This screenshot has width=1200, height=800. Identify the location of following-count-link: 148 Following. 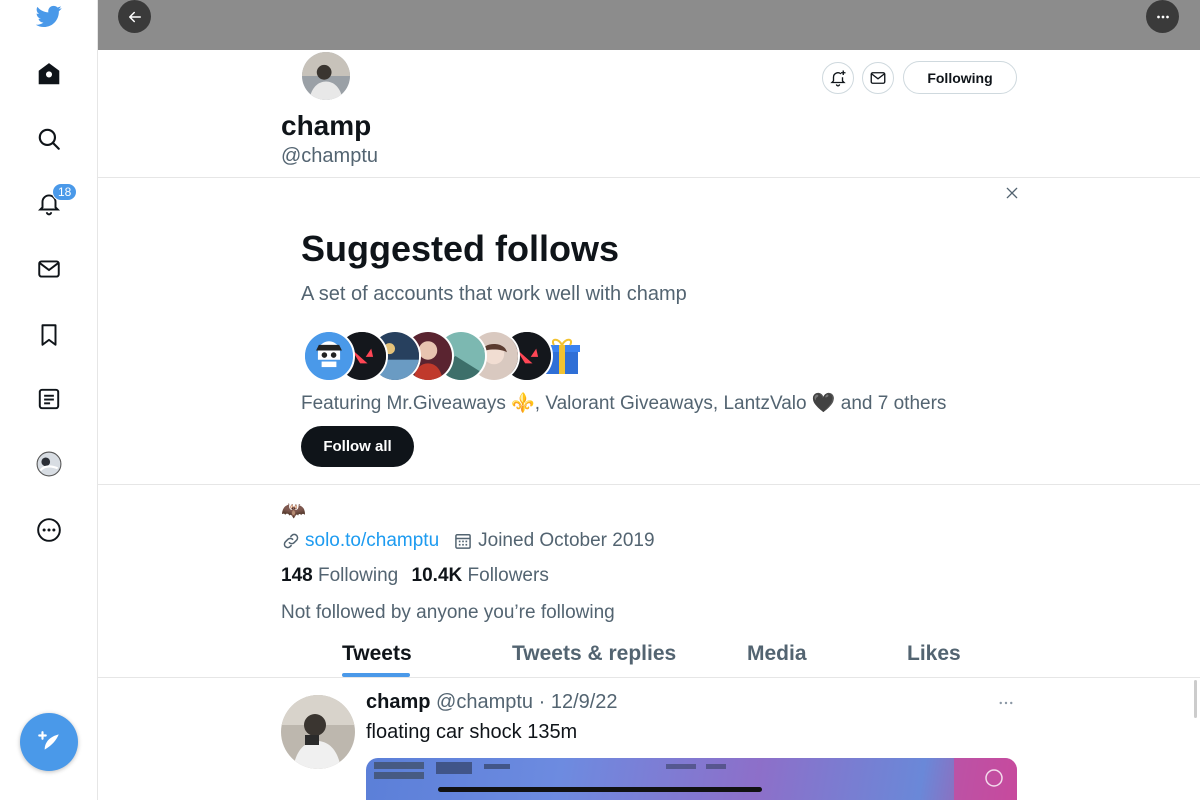
(339, 575).